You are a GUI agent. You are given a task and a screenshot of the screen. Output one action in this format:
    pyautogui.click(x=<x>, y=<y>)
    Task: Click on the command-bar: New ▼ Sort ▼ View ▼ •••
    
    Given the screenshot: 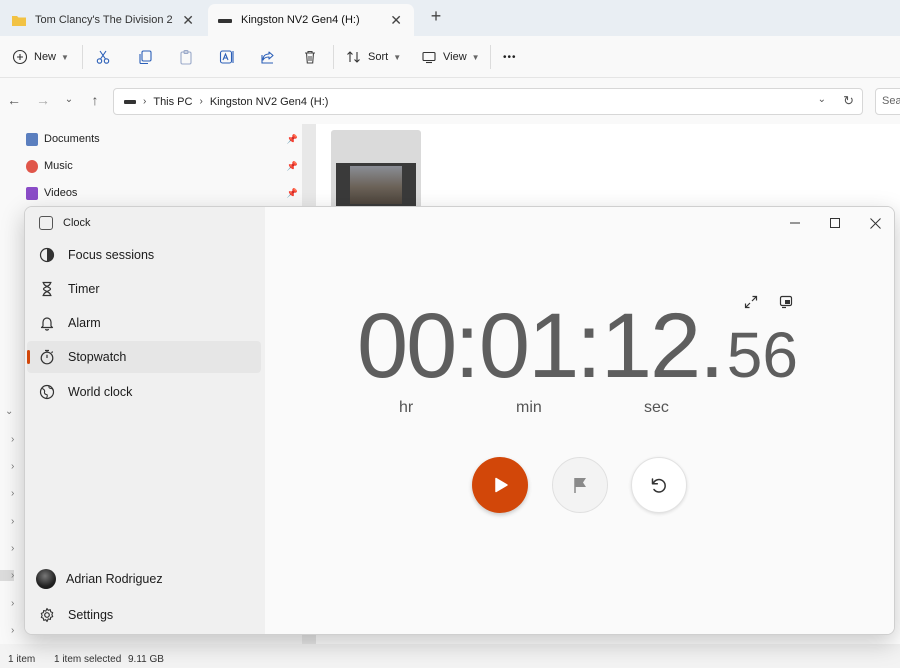 What is the action you would take?
    pyautogui.click(x=450, y=57)
    